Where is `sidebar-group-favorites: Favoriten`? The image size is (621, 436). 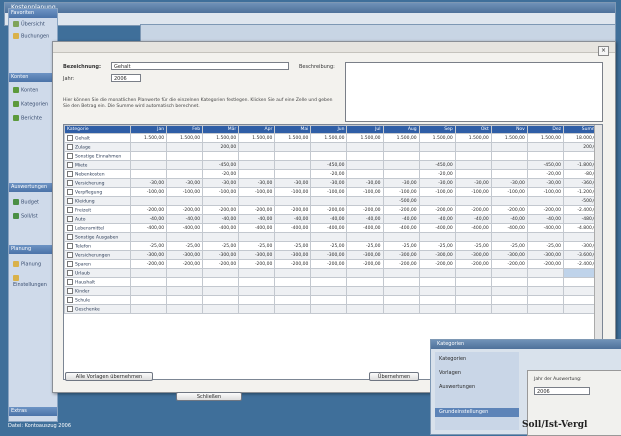 sidebar-group-favorites: Favoriten is located at coordinates (33, 13).